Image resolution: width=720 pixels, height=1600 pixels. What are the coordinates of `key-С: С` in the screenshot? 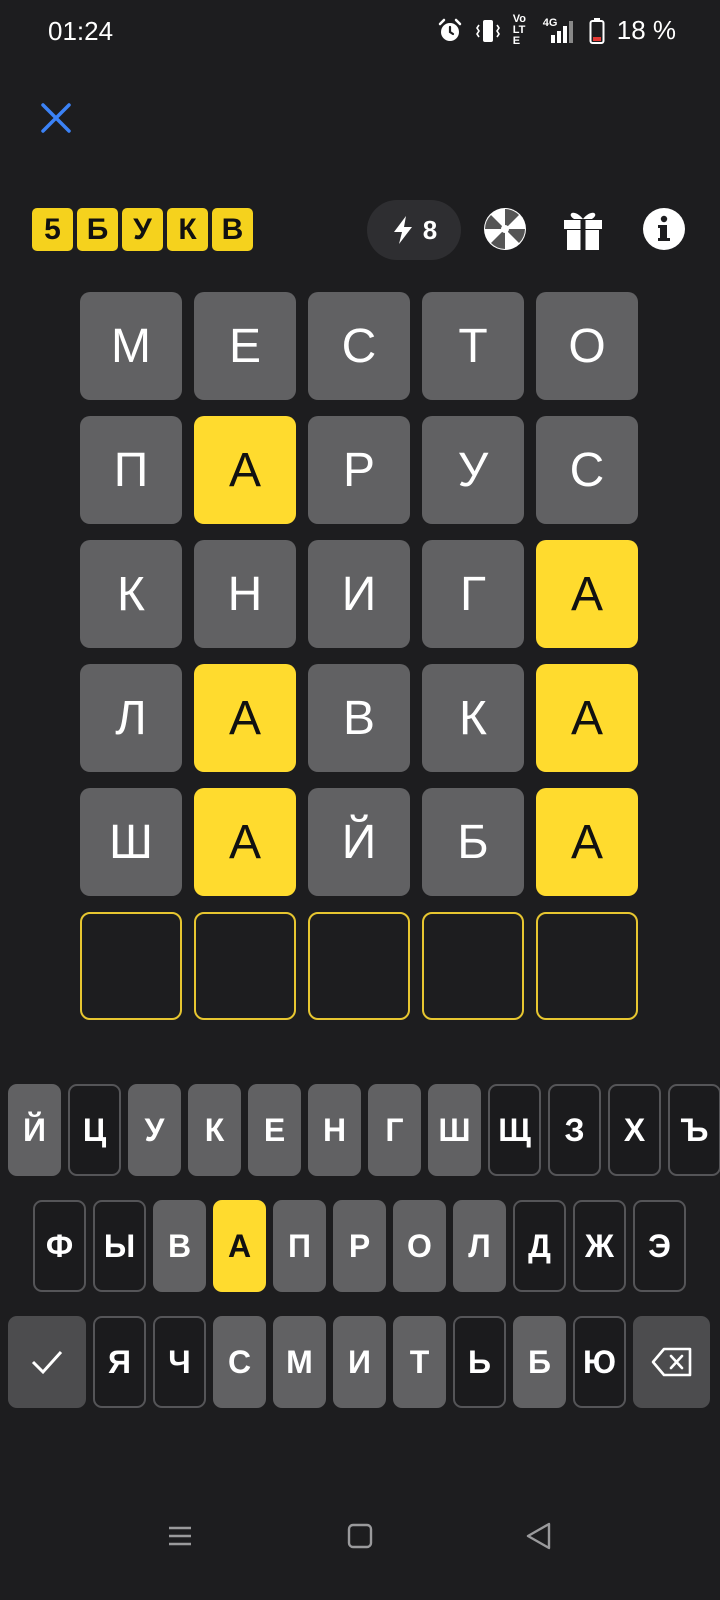 It's located at (239, 1362).